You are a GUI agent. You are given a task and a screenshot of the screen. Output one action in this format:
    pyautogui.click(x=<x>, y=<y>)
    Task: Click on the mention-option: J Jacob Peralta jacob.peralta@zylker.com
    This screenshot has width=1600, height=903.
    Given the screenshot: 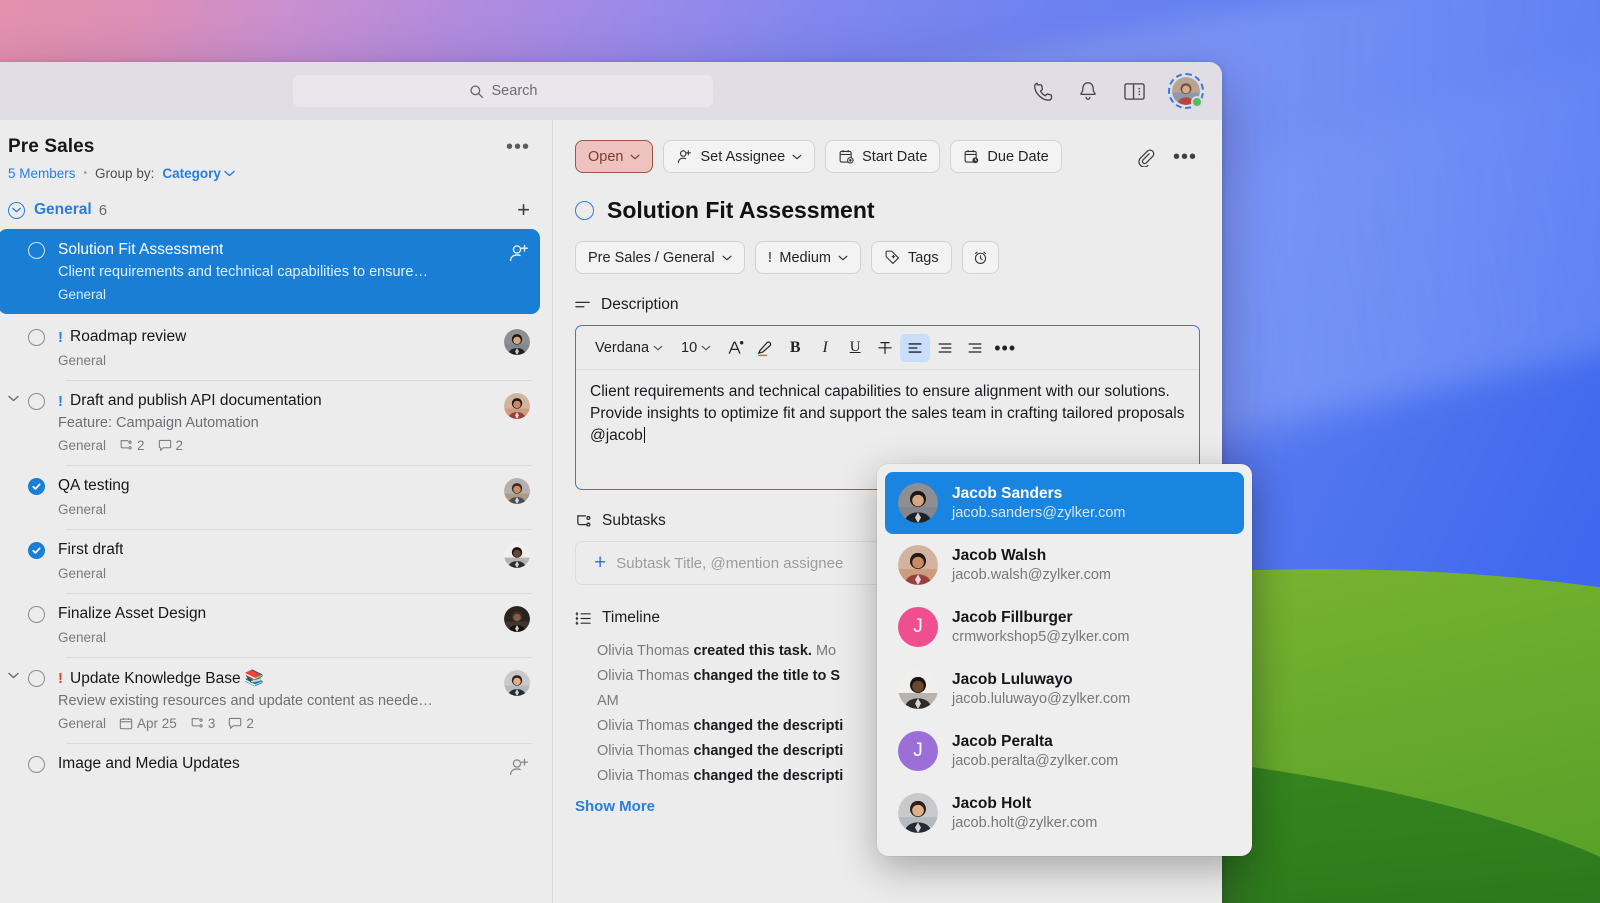 What is the action you would take?
    pyautogui.click(x=1064, y=751)
    